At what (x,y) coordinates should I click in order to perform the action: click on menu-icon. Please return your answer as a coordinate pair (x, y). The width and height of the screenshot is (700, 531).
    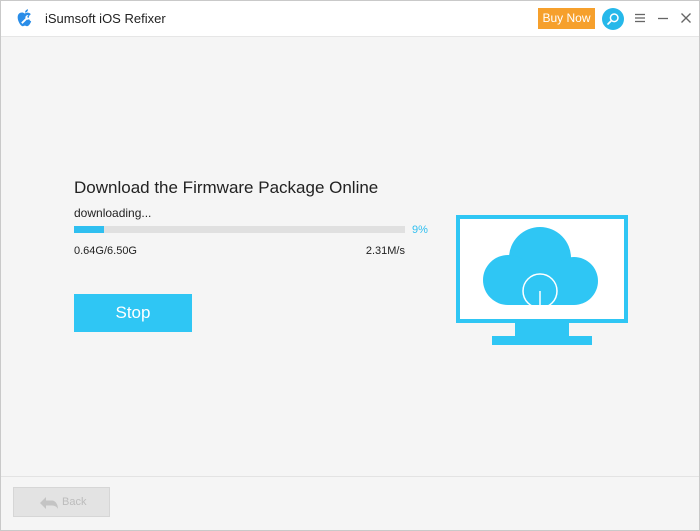
    Looking at the image, I should click on (640, 18).